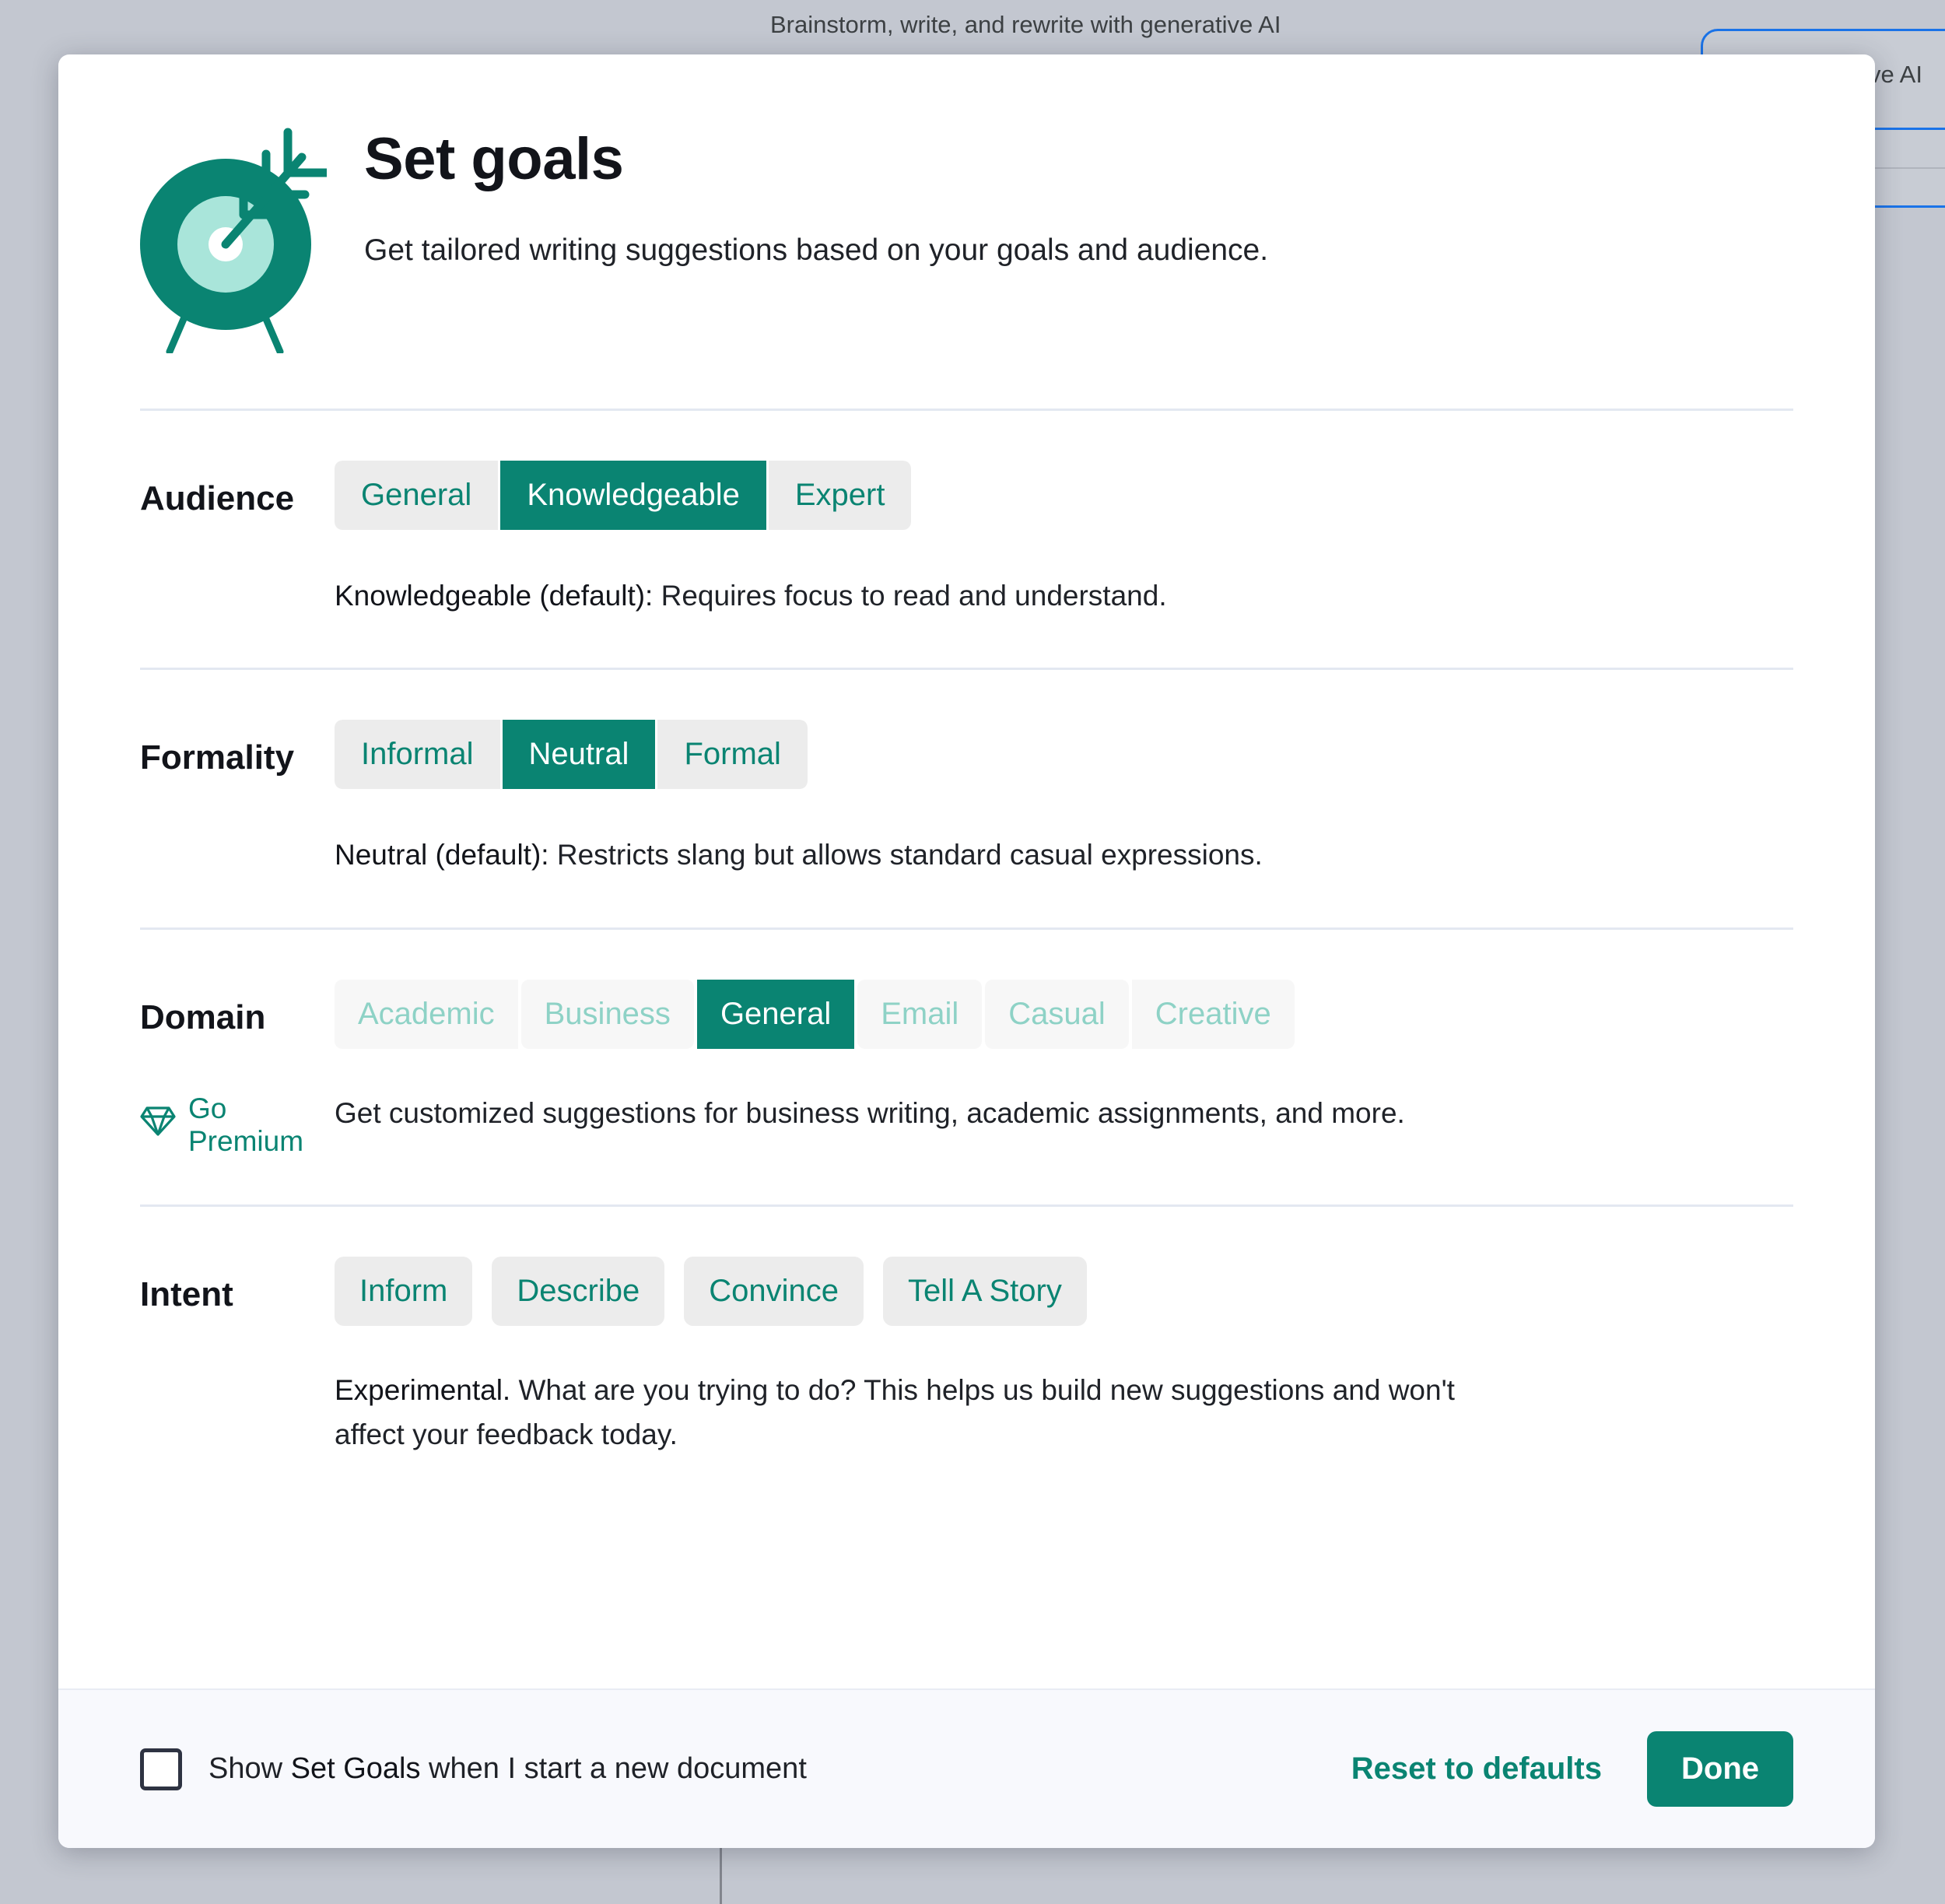 This screenshot has width=1945, height=1904. What do you see at coordinates (1909, 129) in the screenshot?
I see `background-side-panel-rule` at bounding box center [1909, 129].